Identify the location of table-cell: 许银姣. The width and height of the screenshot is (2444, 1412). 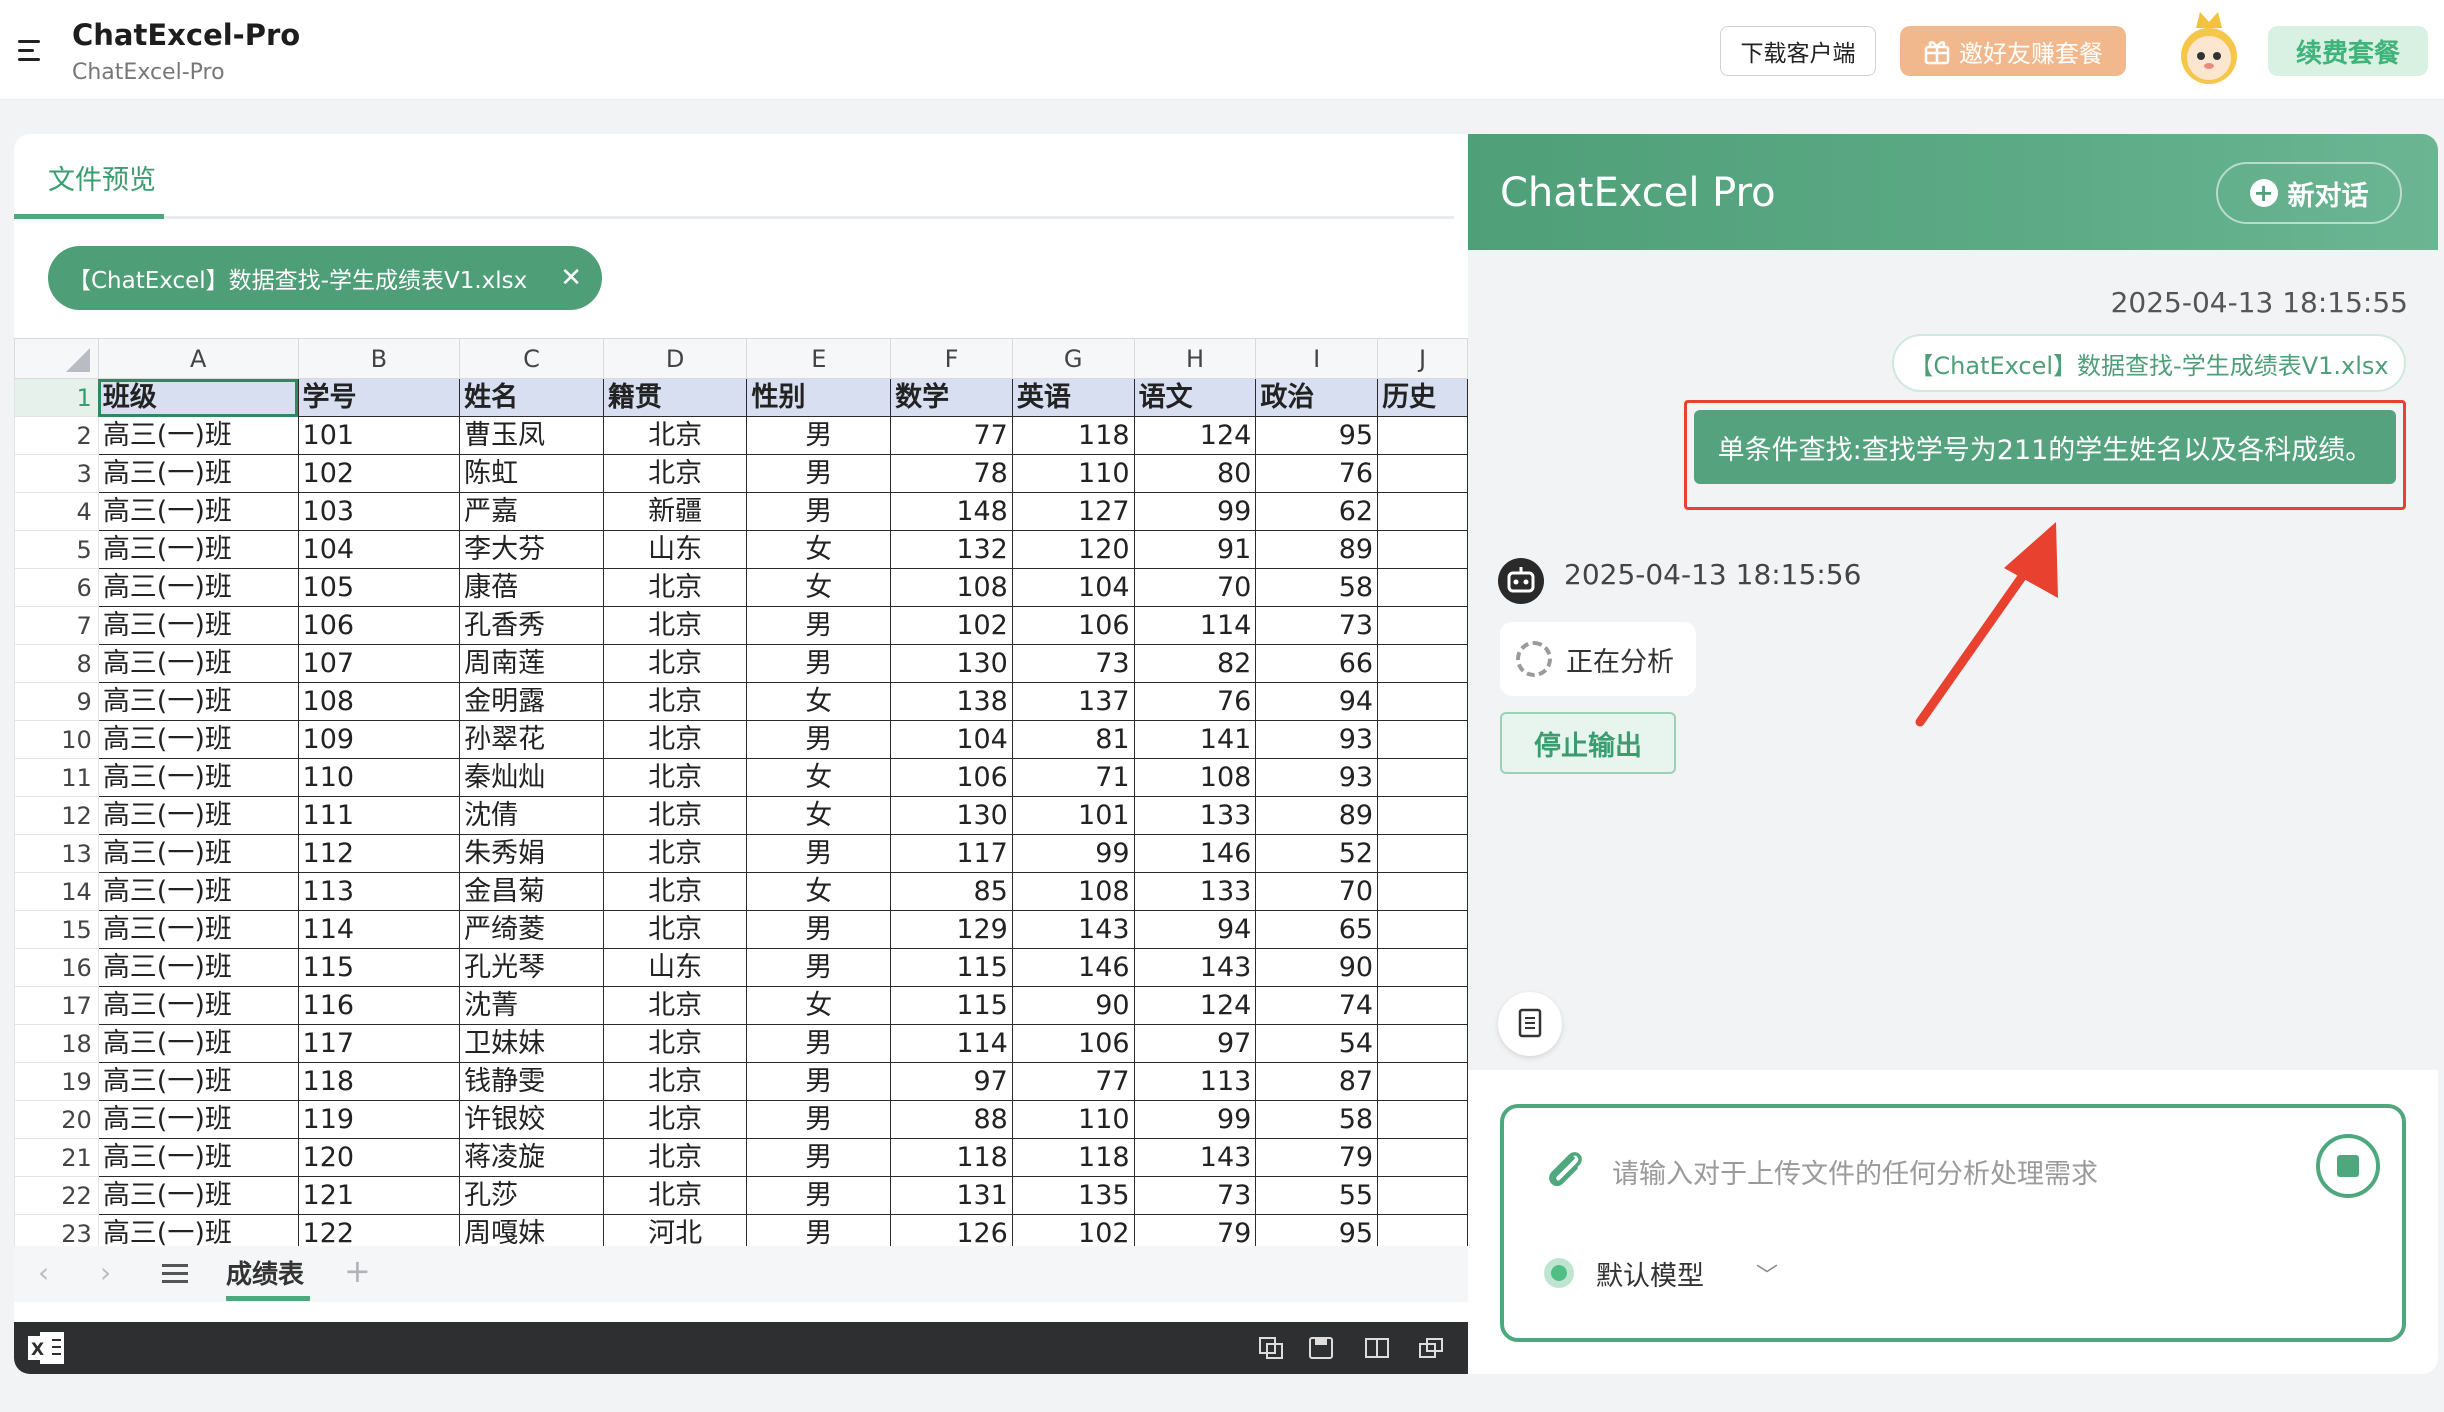
(531, 1119).